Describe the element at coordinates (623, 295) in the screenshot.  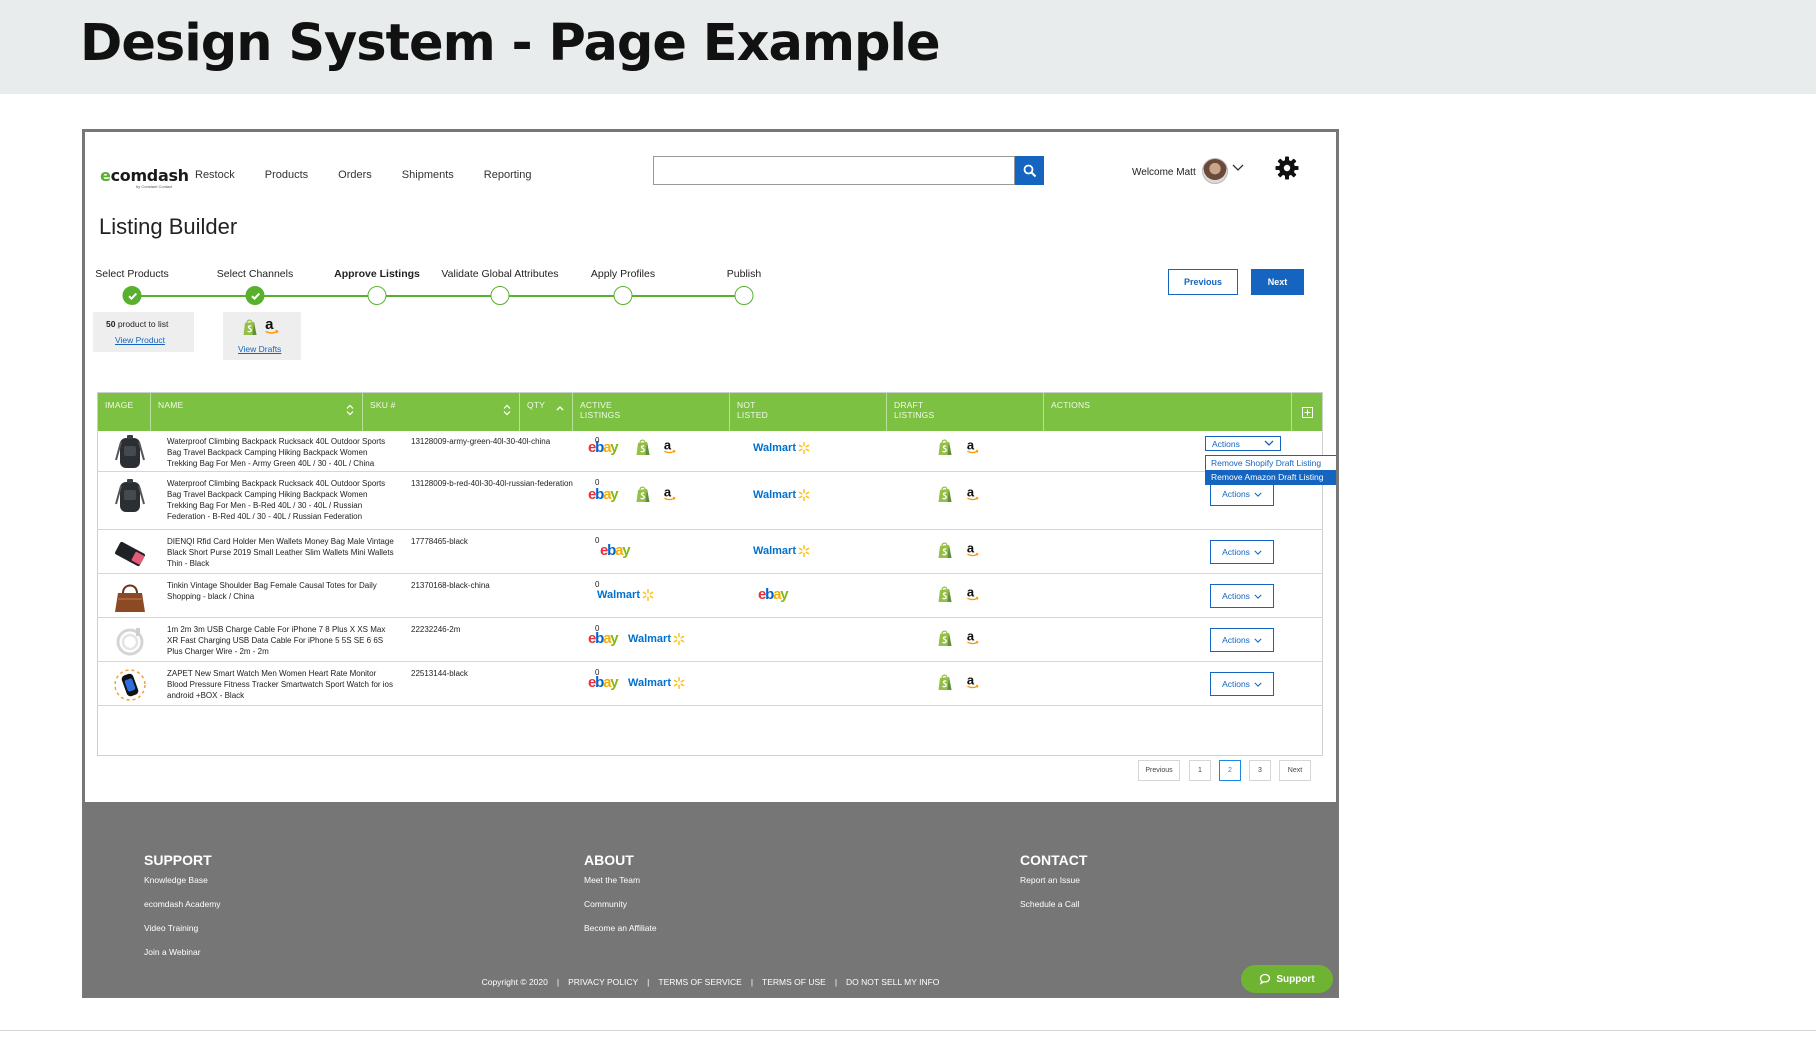
I see `step-5-indicator` at that location.